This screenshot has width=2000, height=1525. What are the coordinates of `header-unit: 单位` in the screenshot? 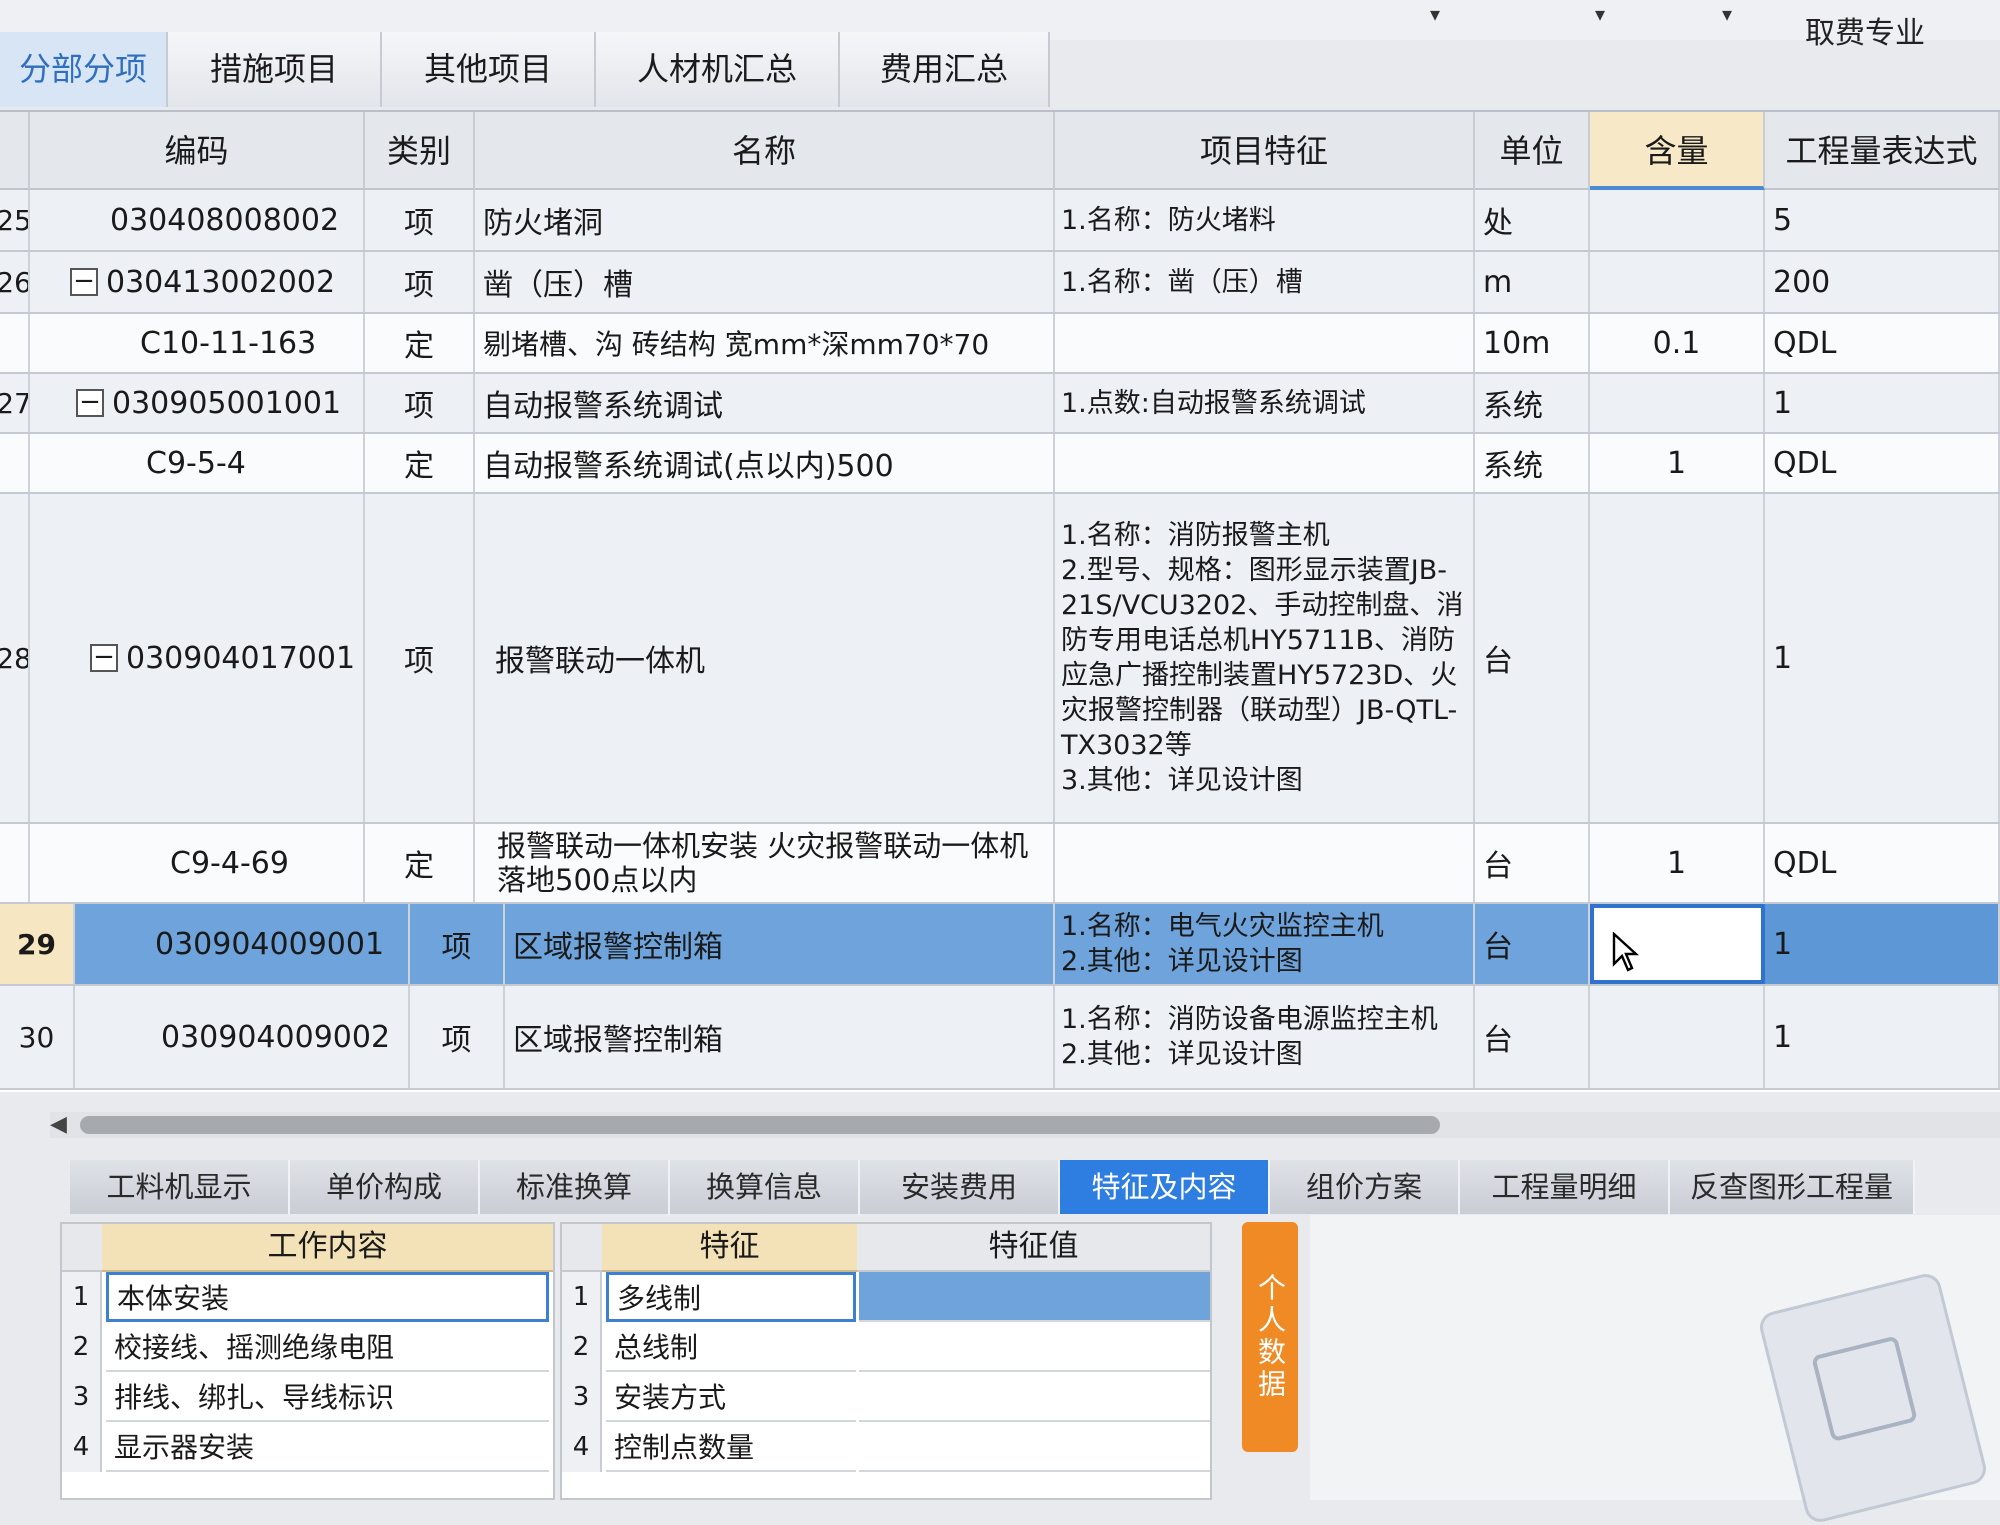 It's located at (1532, 151).